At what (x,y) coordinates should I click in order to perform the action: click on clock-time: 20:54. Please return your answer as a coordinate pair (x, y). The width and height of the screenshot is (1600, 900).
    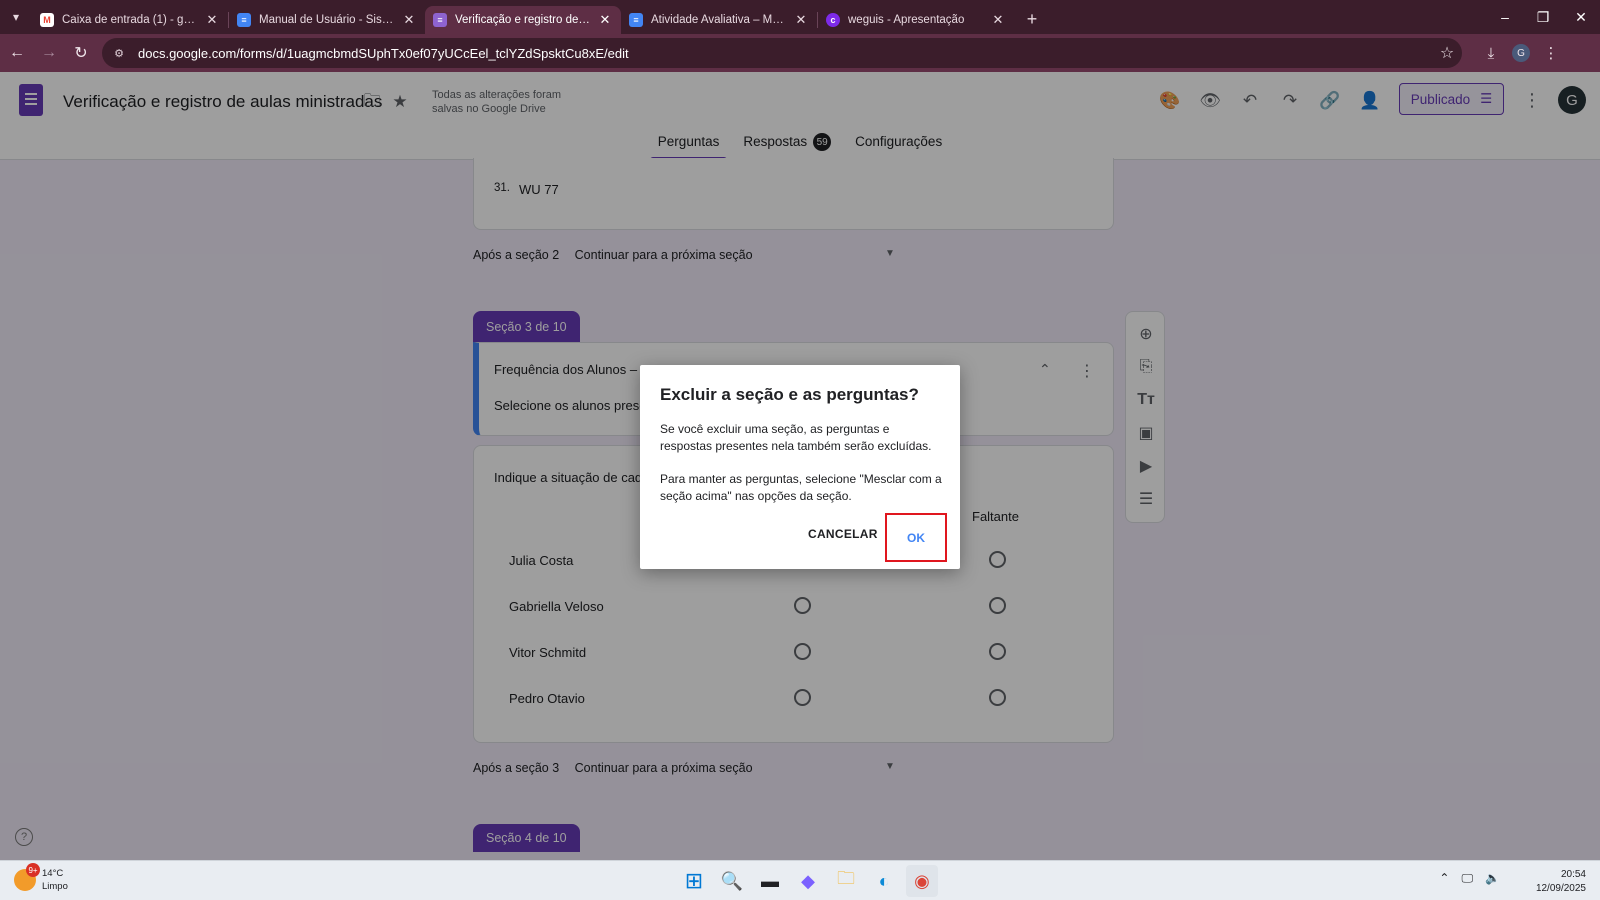
    Looking at the image, I should click on (1573, 874).